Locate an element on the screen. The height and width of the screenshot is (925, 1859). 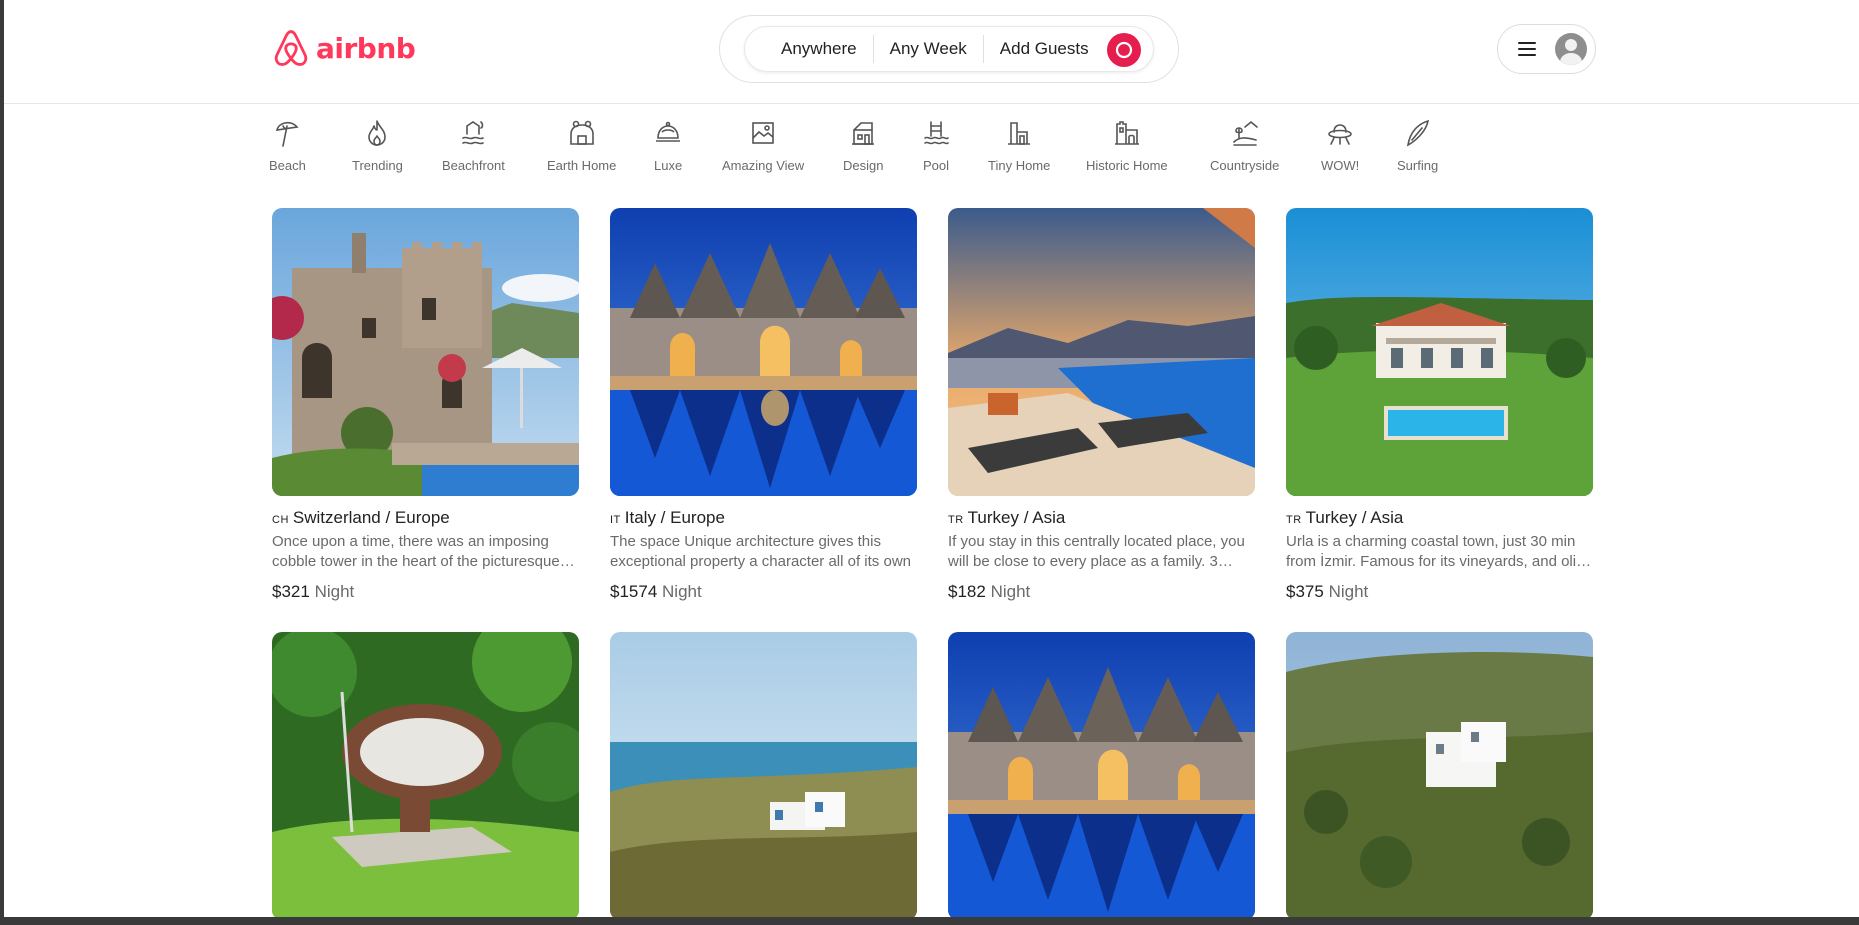
user-menu-button is located at coordinates (1546, 49).